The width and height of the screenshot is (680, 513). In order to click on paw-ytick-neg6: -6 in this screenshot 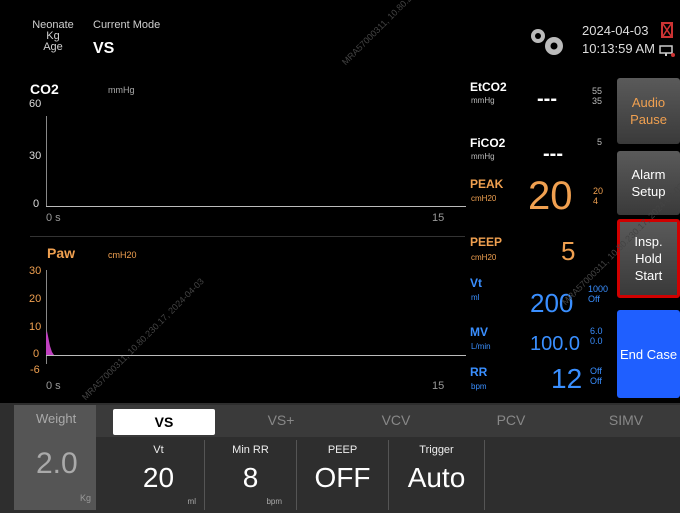, I will do `click(35, 370)`.